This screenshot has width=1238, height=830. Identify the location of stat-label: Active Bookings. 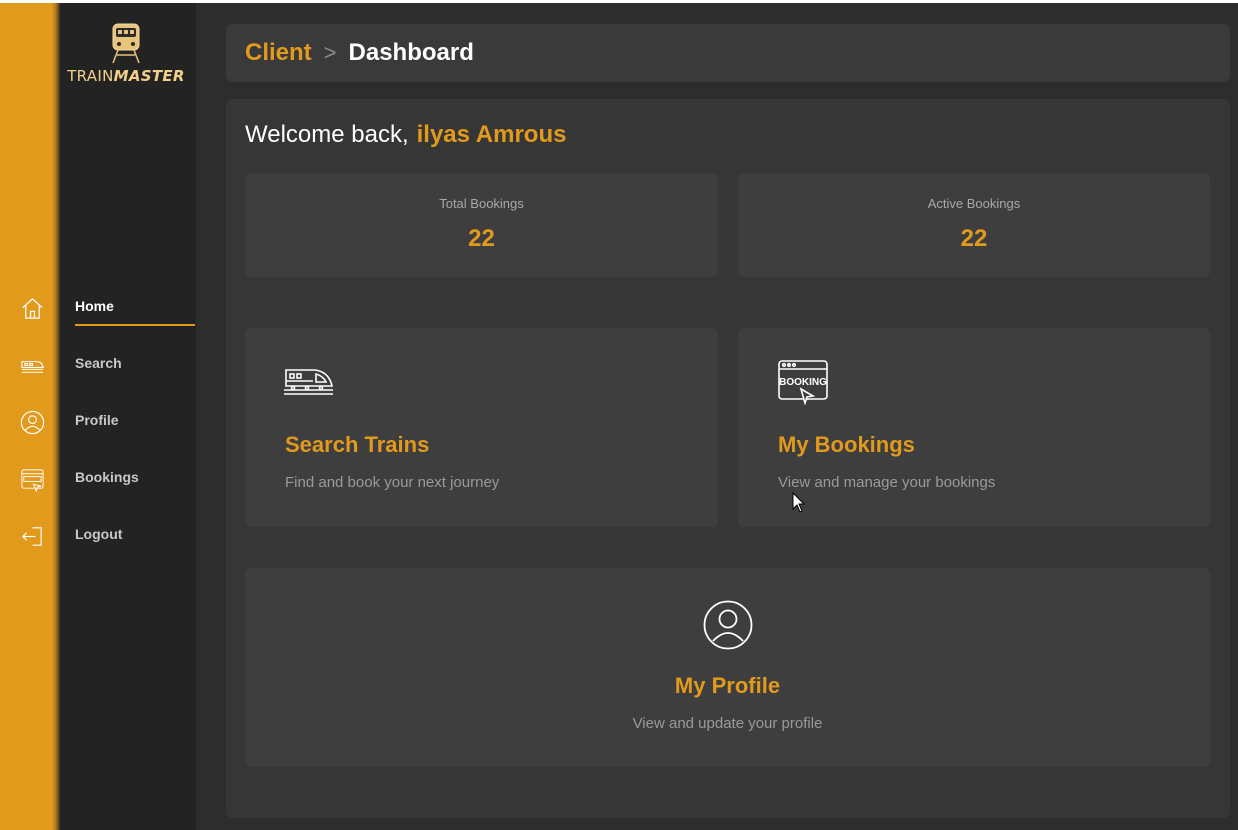
(974, 203).